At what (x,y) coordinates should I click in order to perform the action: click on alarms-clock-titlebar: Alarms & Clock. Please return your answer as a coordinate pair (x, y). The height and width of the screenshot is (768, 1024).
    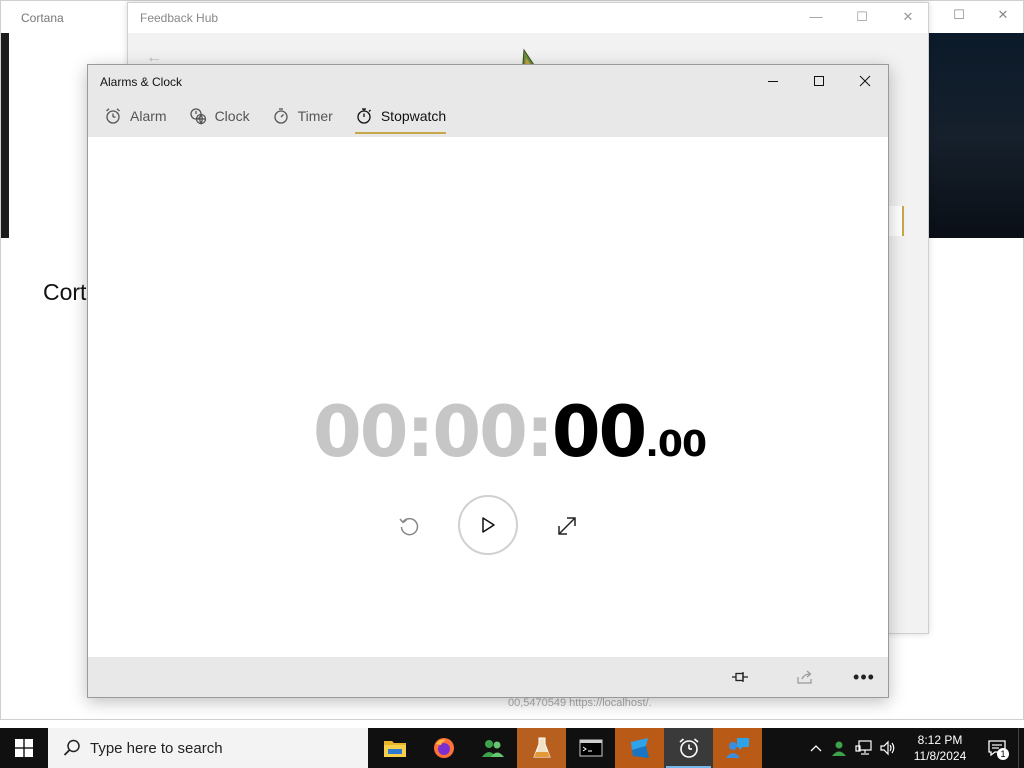
    Looking at the image, I should click on (488, 82).